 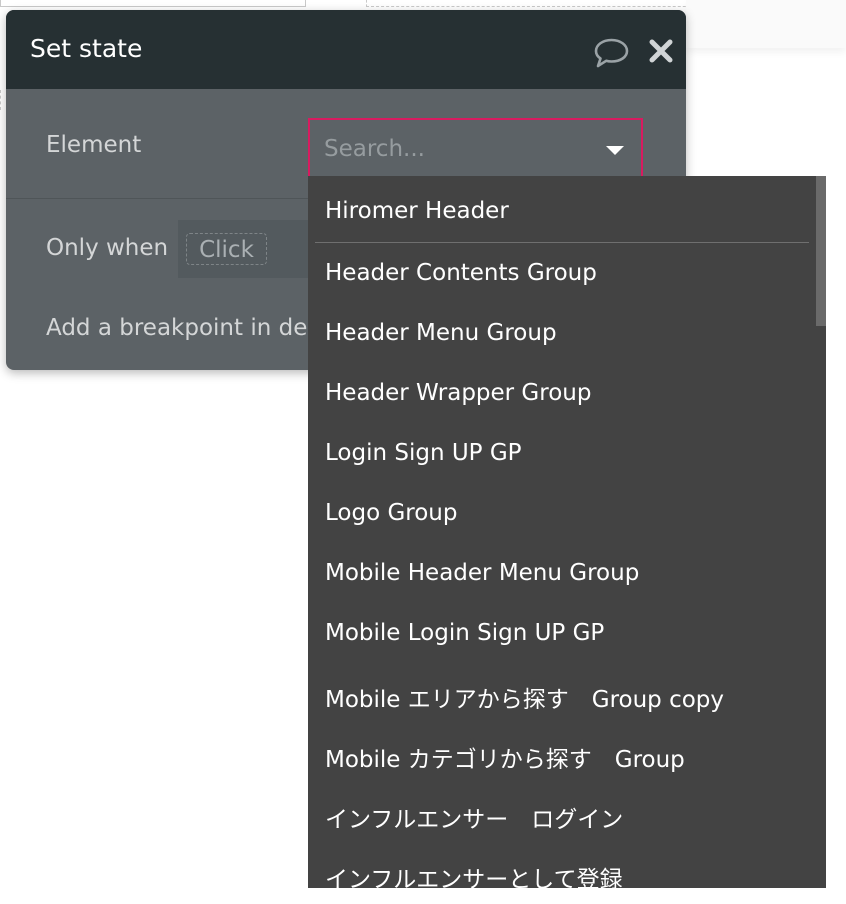 I want to click on dropdown-item: Header Contents Group, so click(x=461, y=273).